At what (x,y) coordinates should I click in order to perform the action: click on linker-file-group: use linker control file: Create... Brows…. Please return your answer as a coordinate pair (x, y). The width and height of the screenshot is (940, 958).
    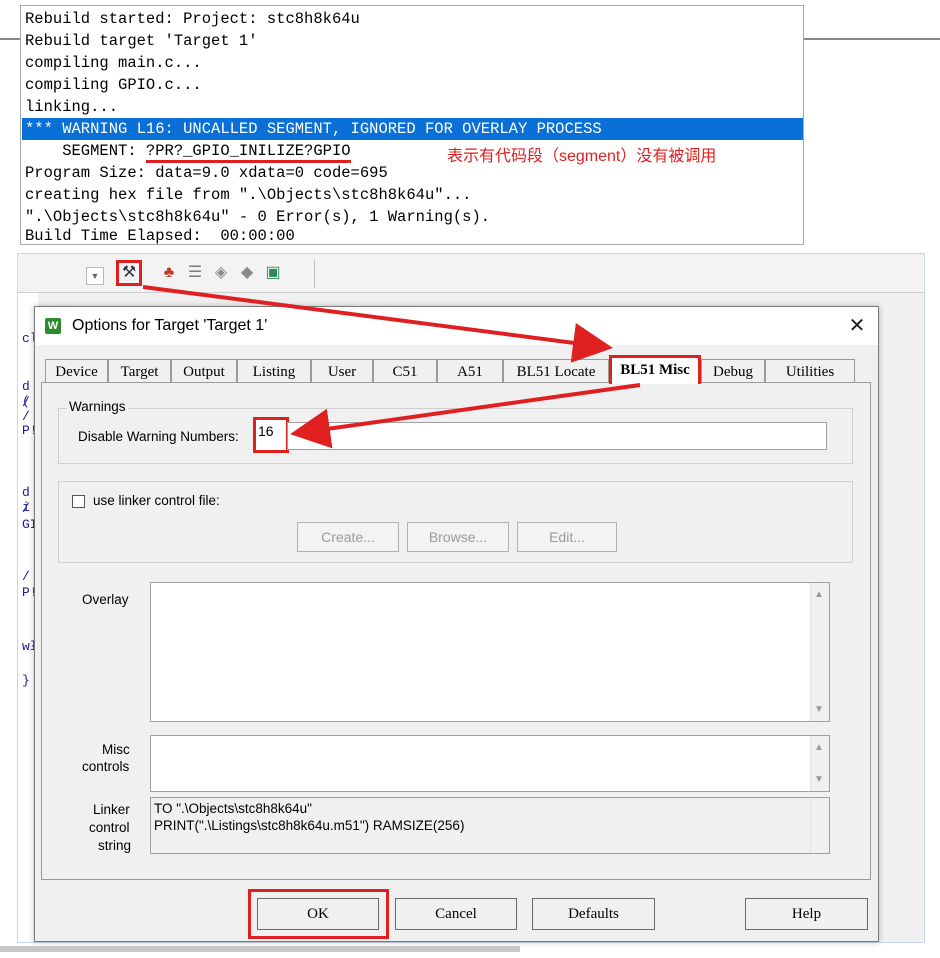
    Looking at the image, I should click on (455, 522).